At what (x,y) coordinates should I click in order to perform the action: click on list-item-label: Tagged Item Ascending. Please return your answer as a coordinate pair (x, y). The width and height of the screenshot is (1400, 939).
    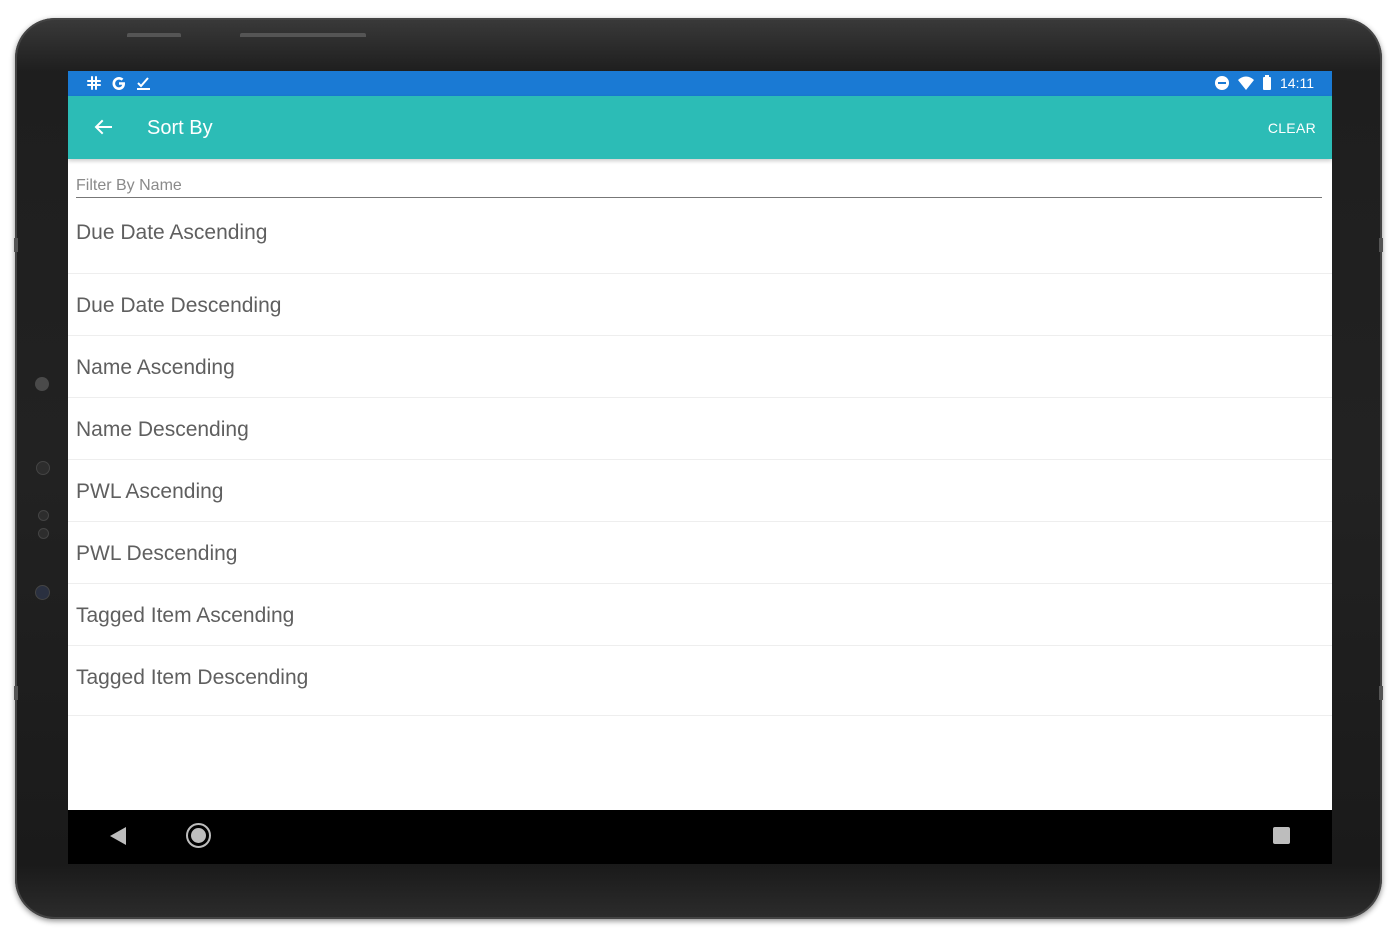
    Looking at the image, I should click on (185, 615).